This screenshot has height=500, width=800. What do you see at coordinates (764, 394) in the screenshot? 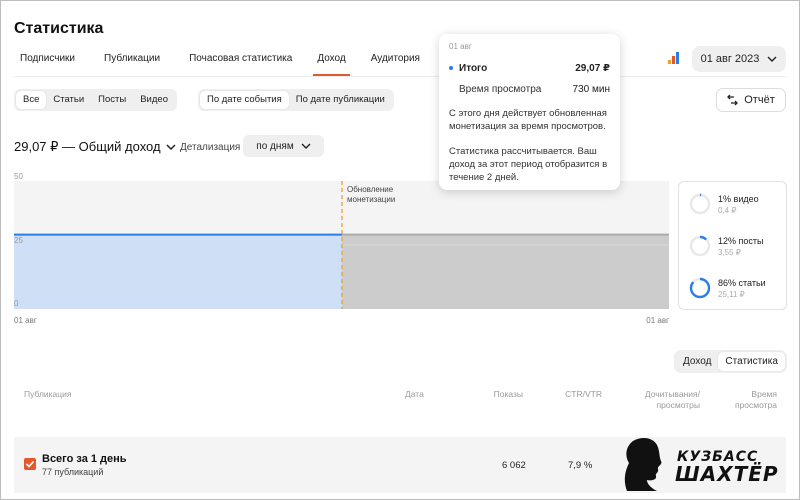
I see `column-header-watch-line1: Время` at bounding box center [764, 394].